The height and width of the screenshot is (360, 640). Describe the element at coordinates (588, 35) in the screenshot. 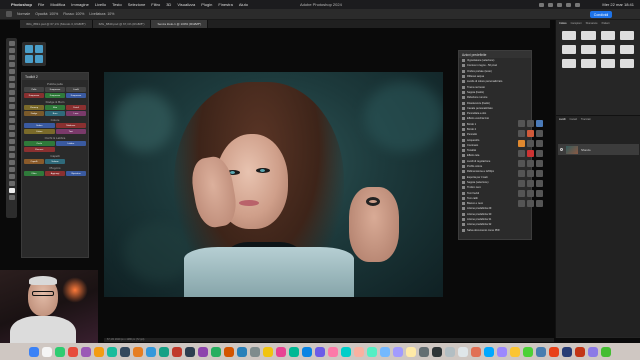

I see `levels-icon` at that location.